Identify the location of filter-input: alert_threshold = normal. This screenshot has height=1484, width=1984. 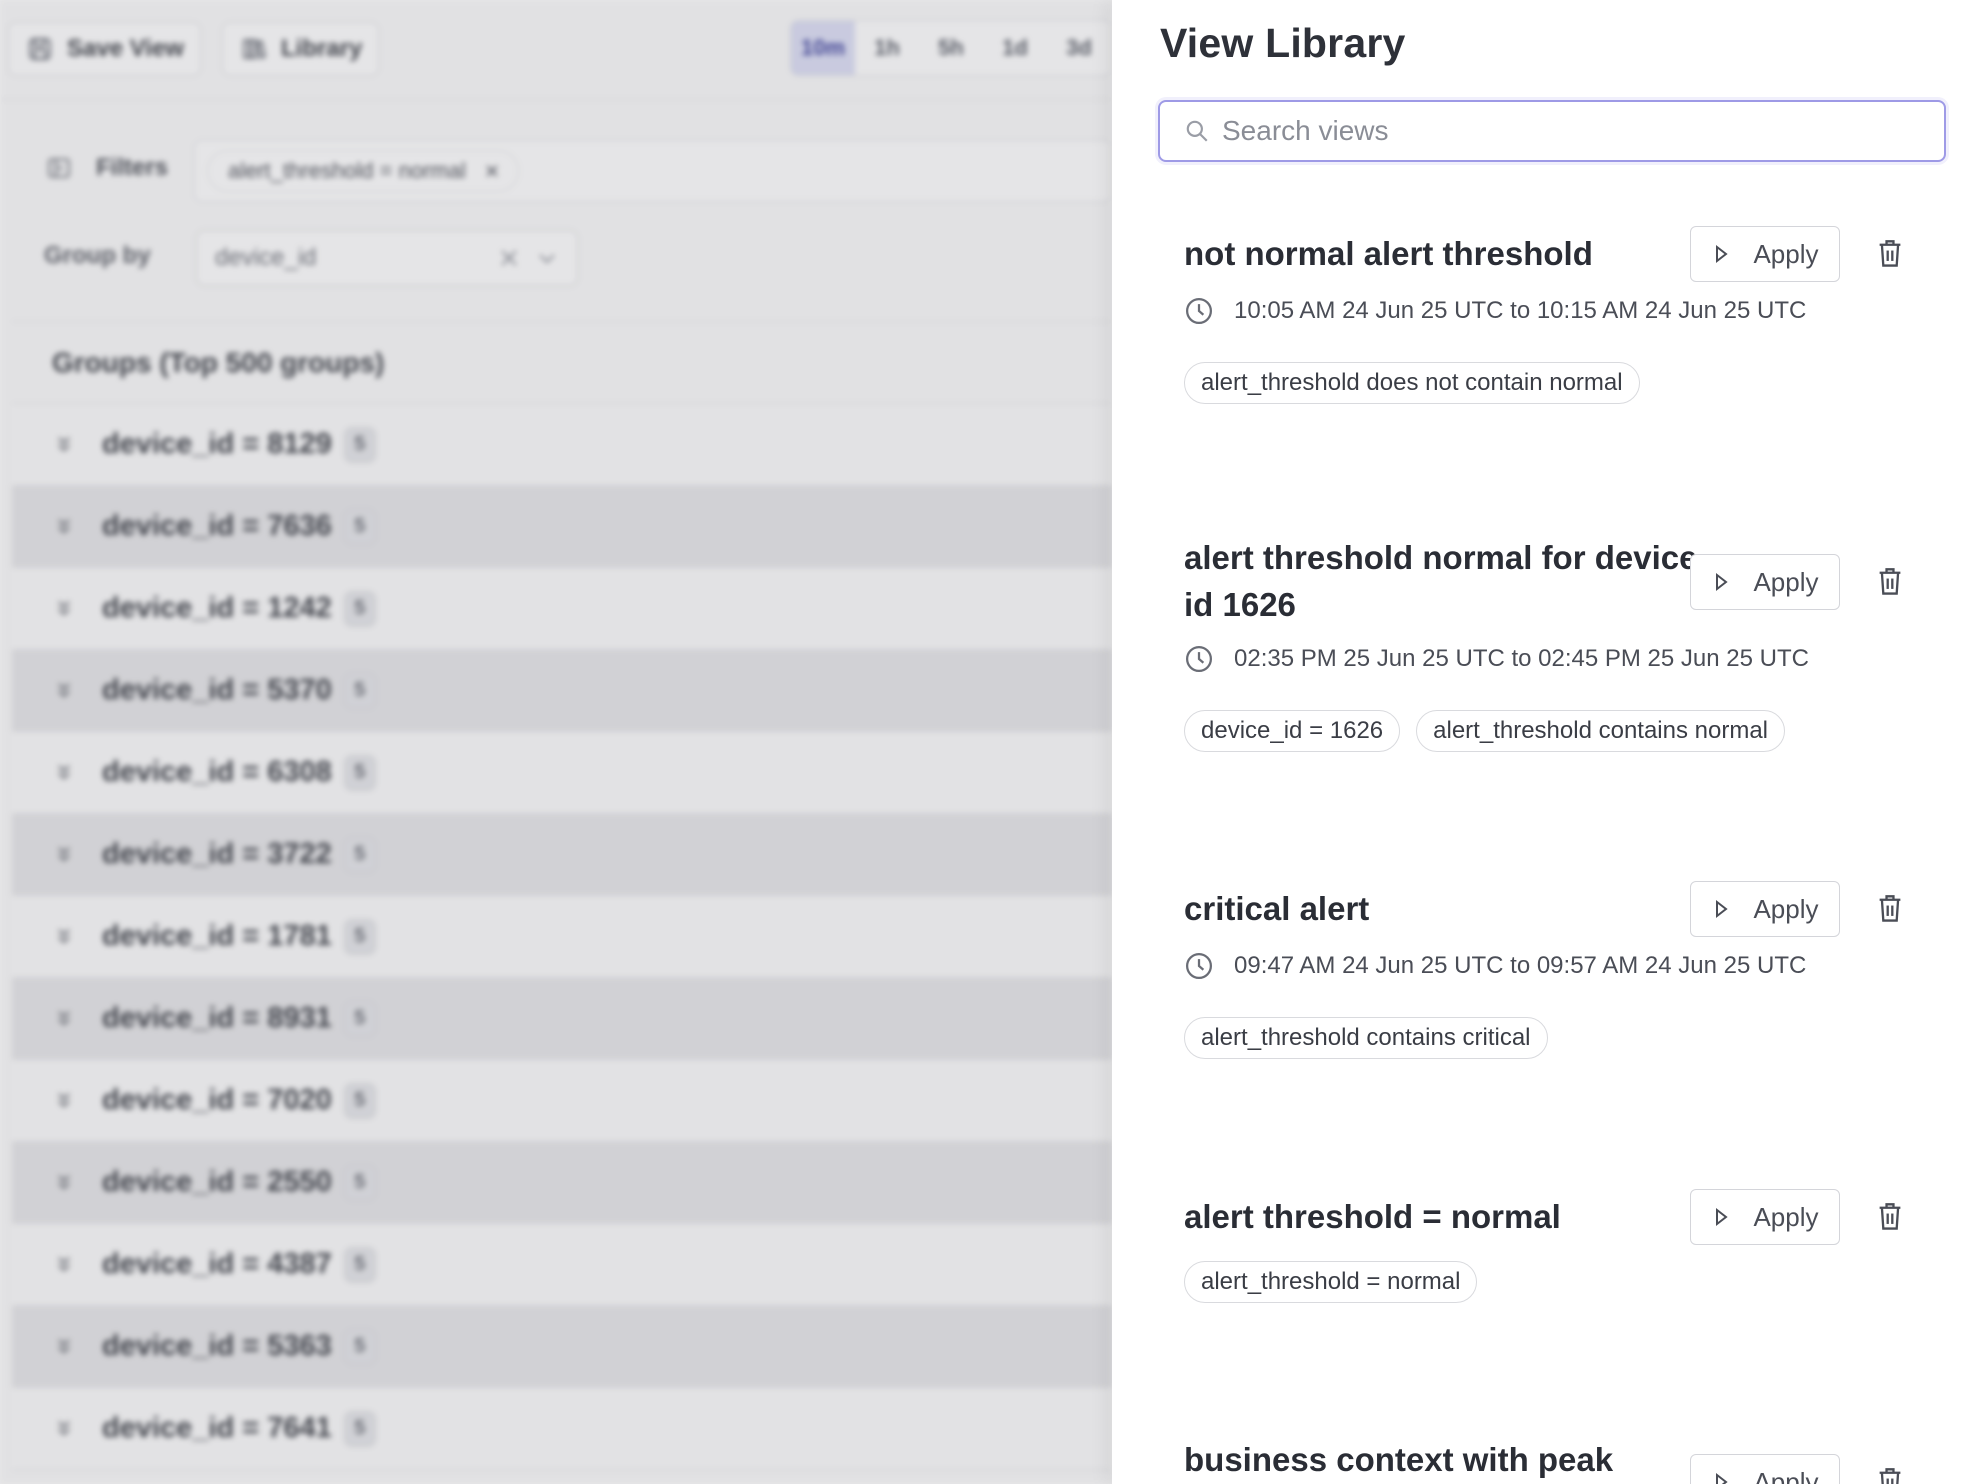
(653, 171).